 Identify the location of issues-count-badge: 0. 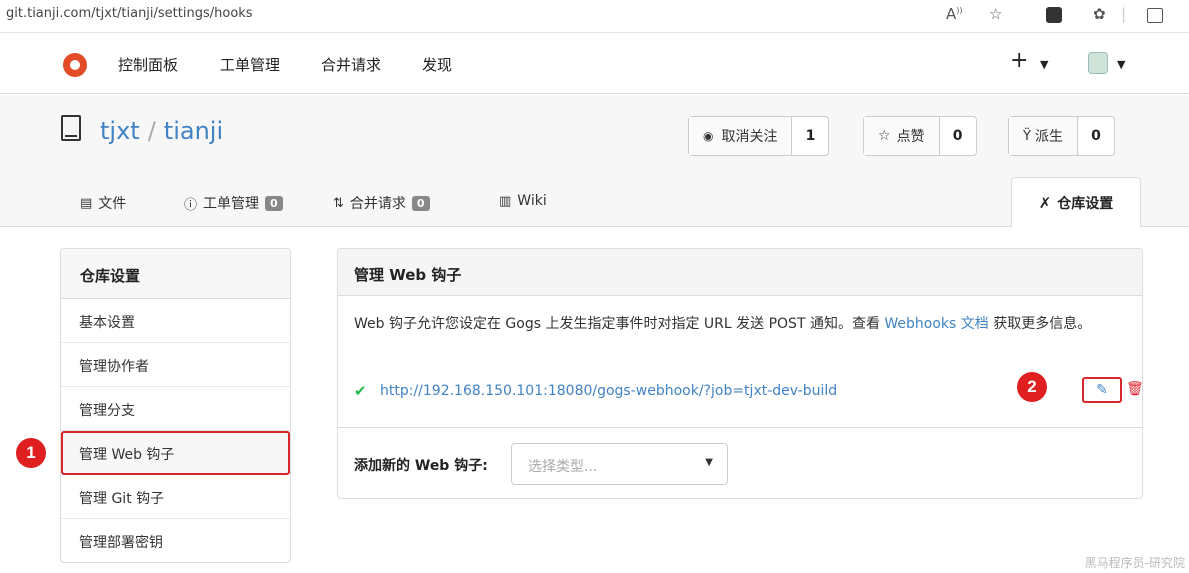
(274, 203).